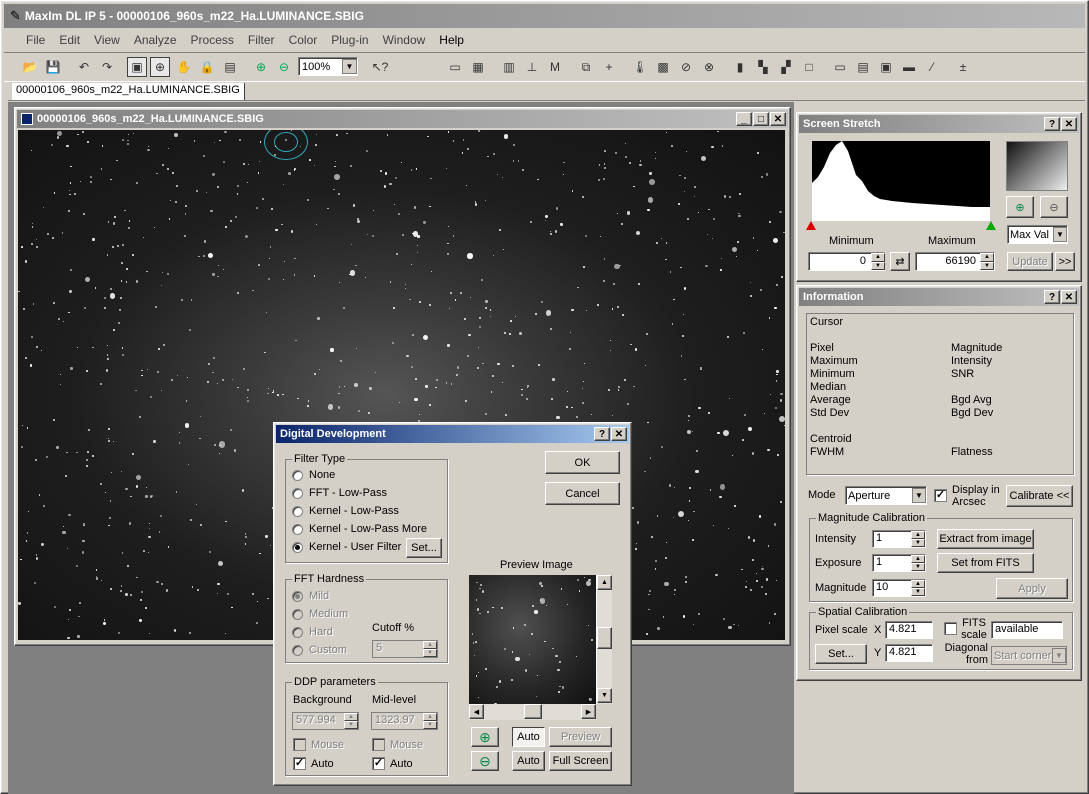 The width and height of the screenshot is (1089, 794). What do you see at coordinates (299, 744) in the screenshot?
I see `background-mouse-checkbox` at bounding box center [299, 744].